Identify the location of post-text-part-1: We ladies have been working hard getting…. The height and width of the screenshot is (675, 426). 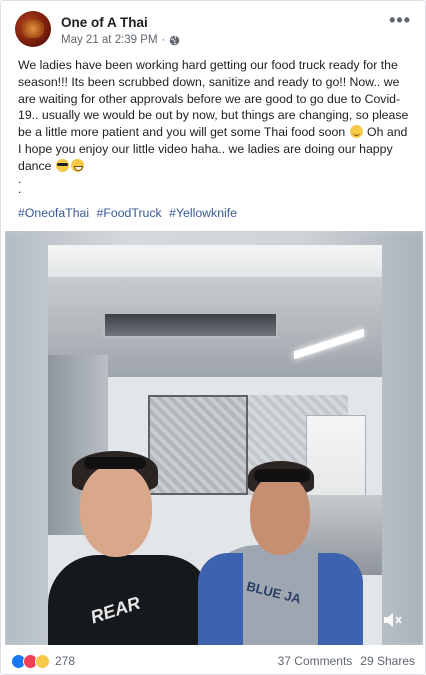
(213, 99).